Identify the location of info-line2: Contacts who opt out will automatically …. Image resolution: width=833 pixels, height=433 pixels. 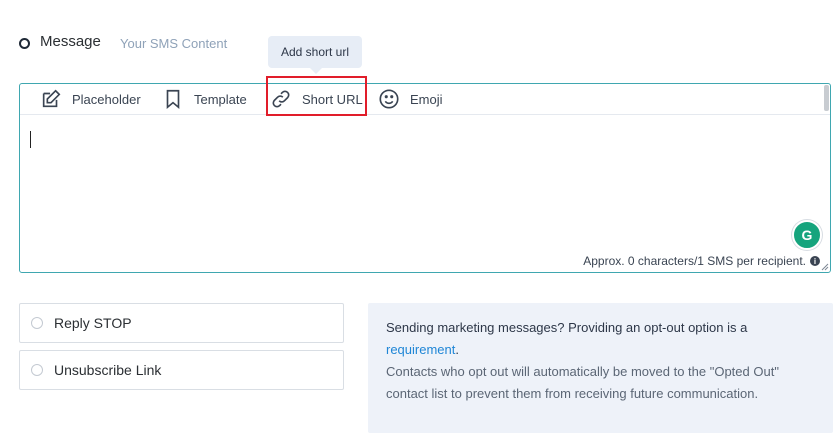
(582, 382).